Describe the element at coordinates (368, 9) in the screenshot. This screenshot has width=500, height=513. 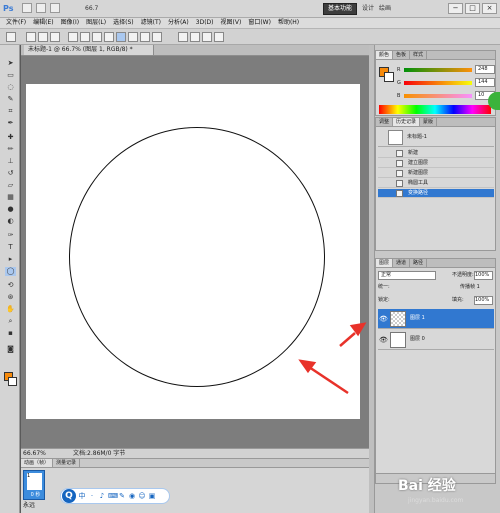
I see `workspace-design-button: 设计` at that location.